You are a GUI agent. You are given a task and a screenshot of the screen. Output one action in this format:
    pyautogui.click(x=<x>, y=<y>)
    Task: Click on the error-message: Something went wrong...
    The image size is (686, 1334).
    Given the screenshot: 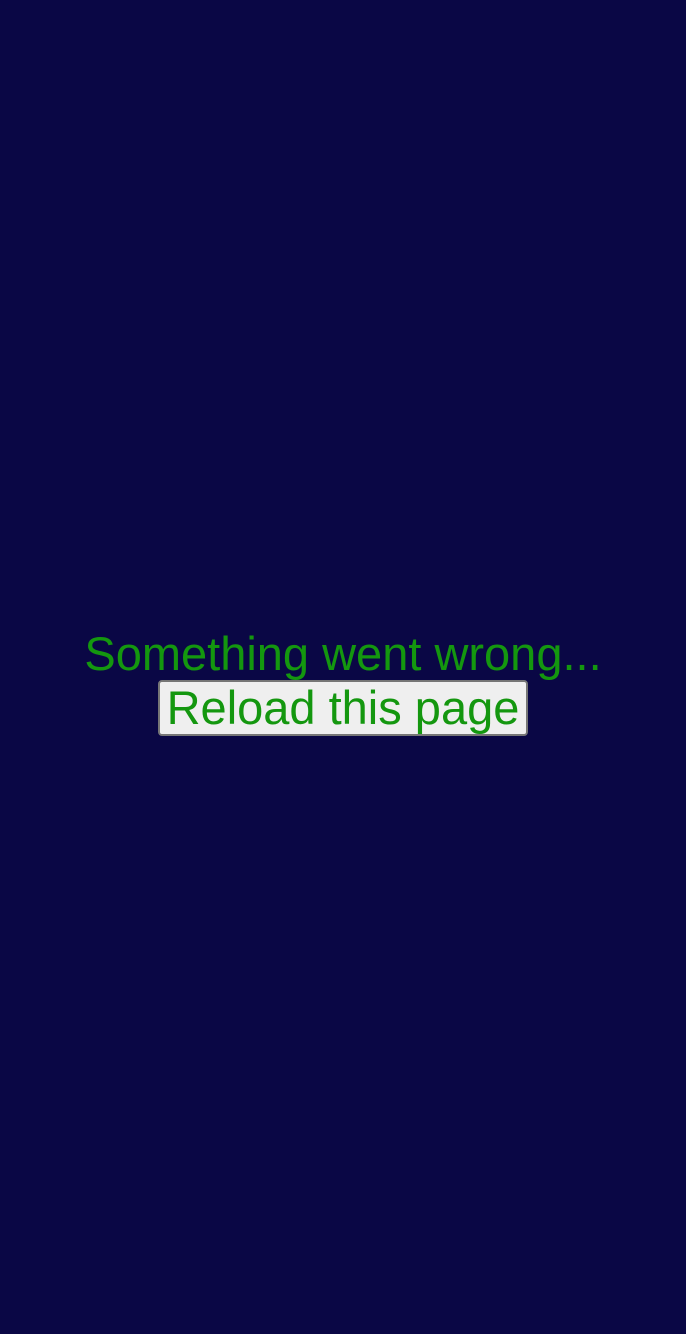 What is the action you would take?
    pyautogui.click(x=343, y=653)
    